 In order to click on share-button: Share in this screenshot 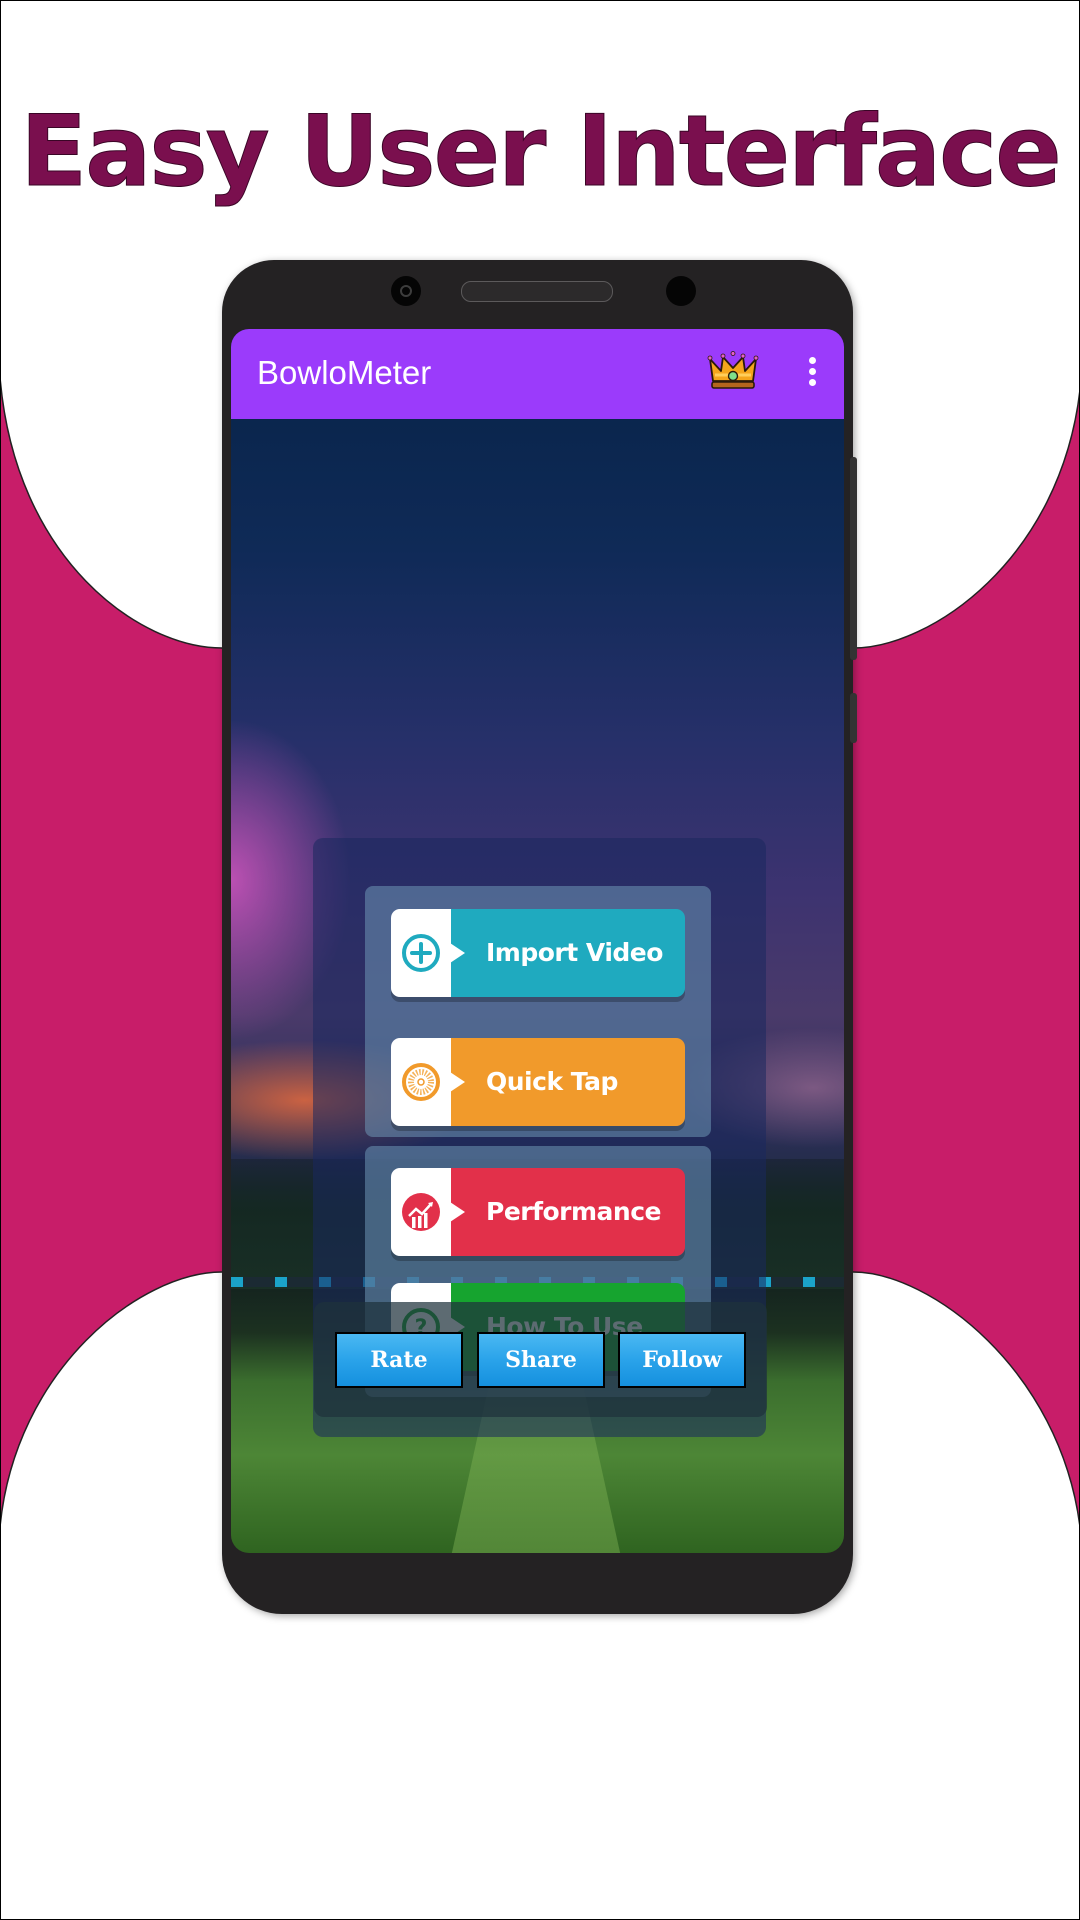, I will do `click(541, 1360)`.